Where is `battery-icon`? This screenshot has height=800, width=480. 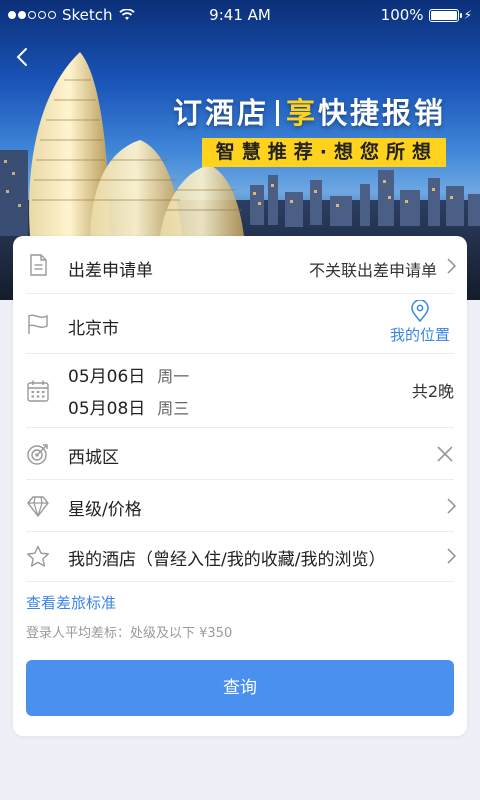 battery-icon is located at coordinates (445, 15).